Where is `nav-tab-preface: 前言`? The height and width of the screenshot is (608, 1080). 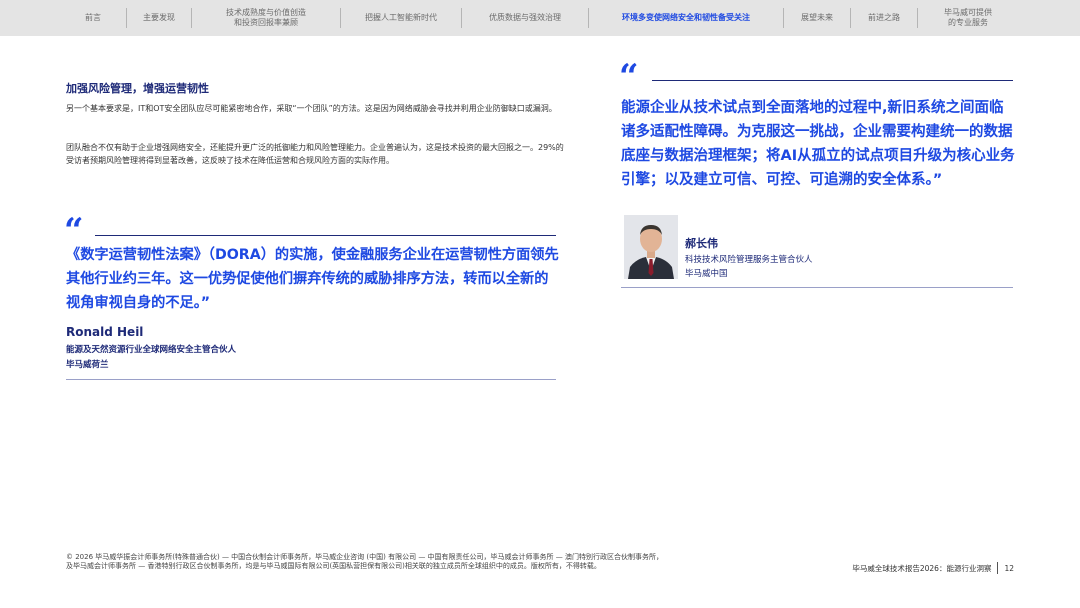
nav-tab-preface: 前言 is located at coordinates (93, 18).